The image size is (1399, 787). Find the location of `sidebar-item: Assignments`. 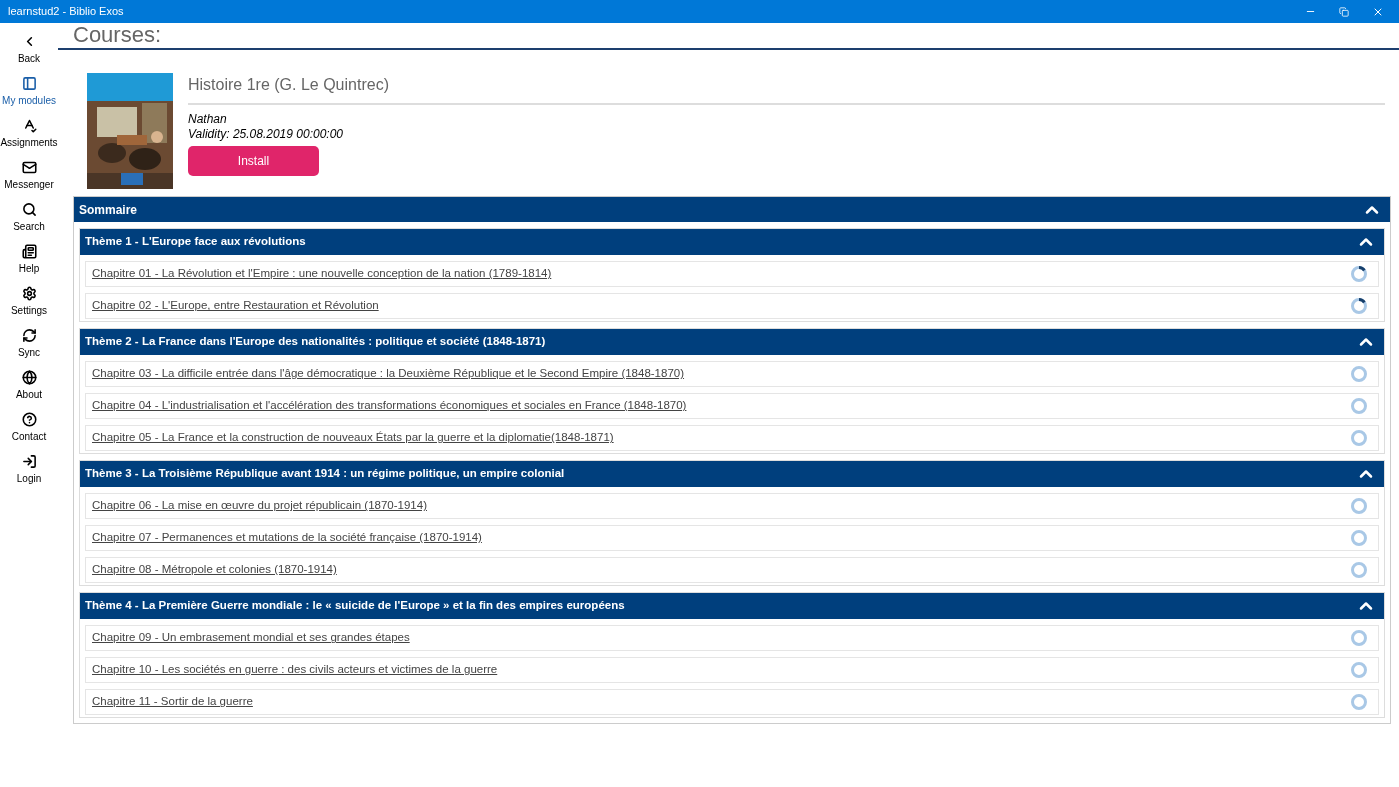

sidebar-item: Assignments is located at coordinates (29, 133).